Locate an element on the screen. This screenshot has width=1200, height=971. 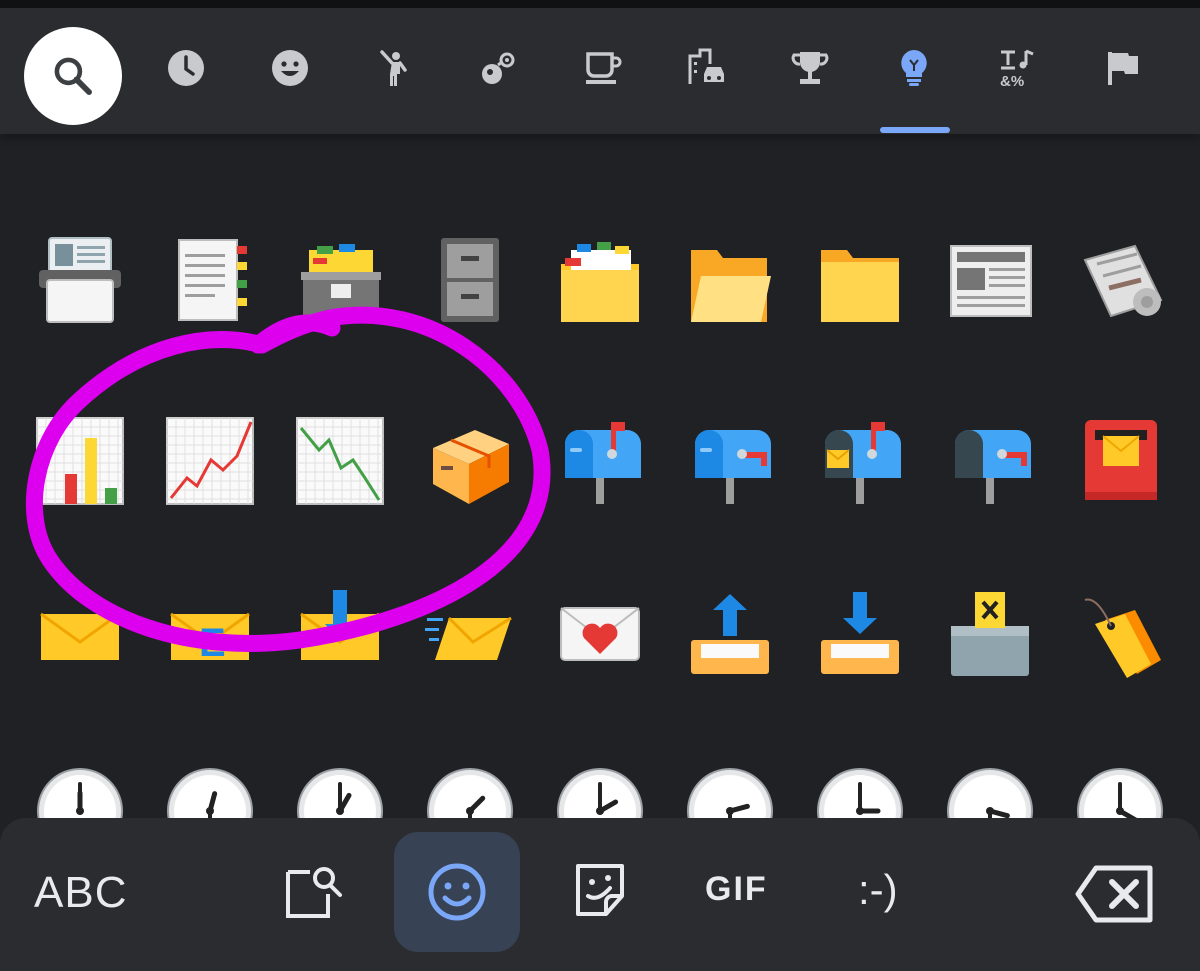
category-search is located at coordinates (73, 76).